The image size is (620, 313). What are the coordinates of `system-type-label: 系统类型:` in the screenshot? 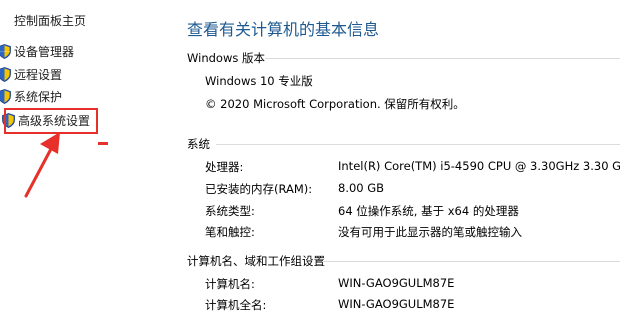 It's located at (230, 211).